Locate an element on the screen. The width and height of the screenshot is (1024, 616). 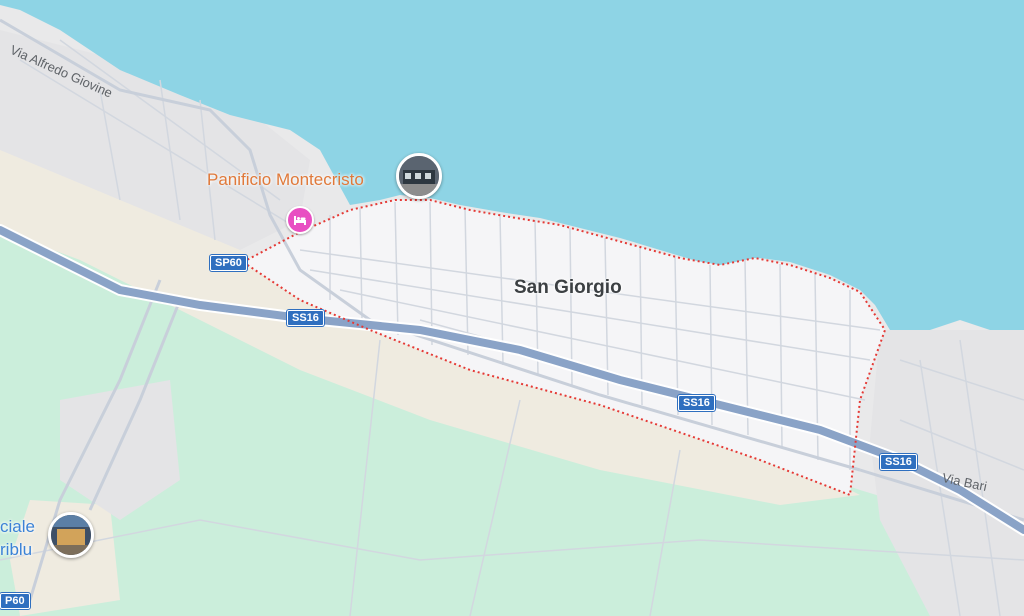
road-shield-p60: P60 is located at coordinates (15, 601).